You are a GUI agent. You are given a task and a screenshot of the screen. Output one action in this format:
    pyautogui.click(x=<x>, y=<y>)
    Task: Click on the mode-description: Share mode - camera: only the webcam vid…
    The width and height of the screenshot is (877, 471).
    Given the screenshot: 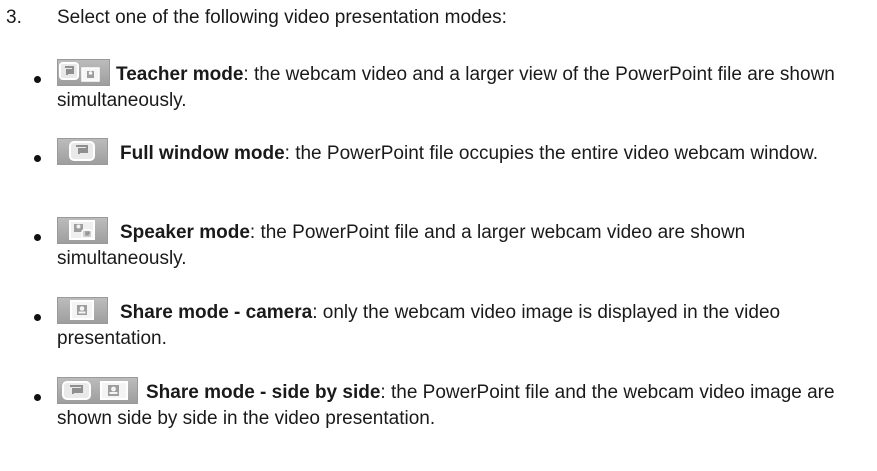 What is the action you would take?
    pyautogui.click(x=452, y=326)
    